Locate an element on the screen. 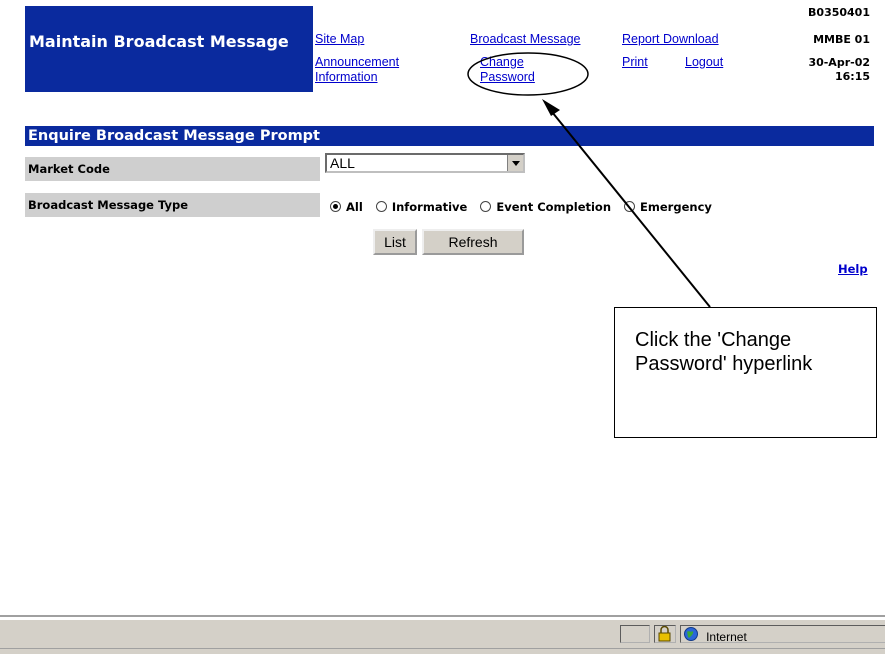 The width and height of the screenshot is (885, 654). print-link: Print is located at coordinates (635, 62).